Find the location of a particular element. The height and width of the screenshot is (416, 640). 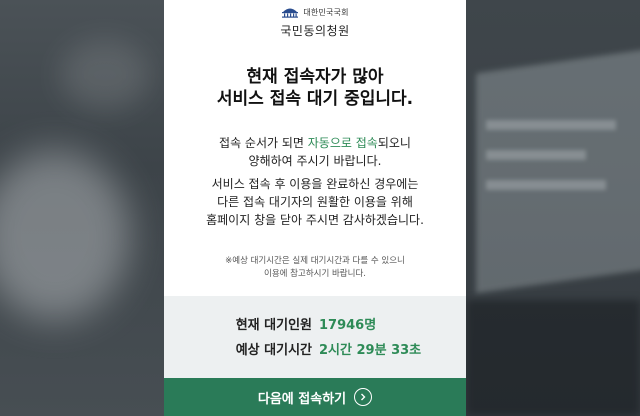

waiting-count-row: 현재 대기인원 17946명 is located at coordinates (315, 325).